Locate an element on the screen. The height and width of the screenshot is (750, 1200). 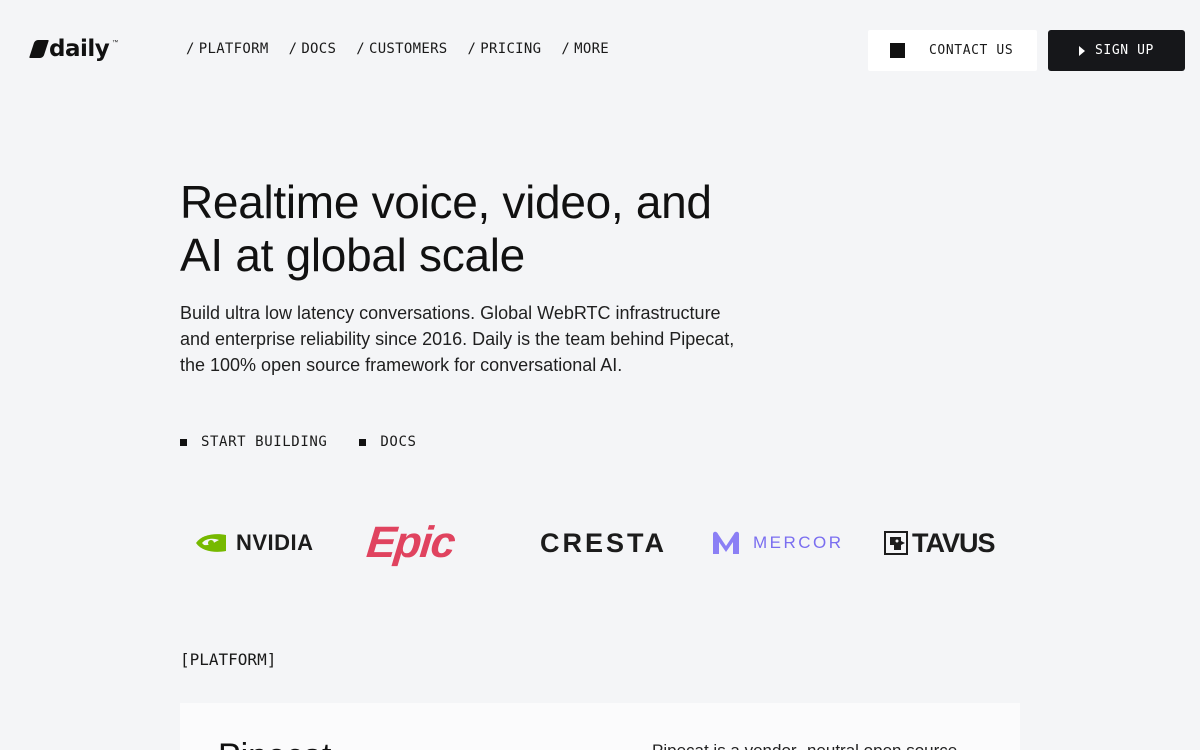
nav-item-platform: / PLATFORM is located at coordinates (227, 49).